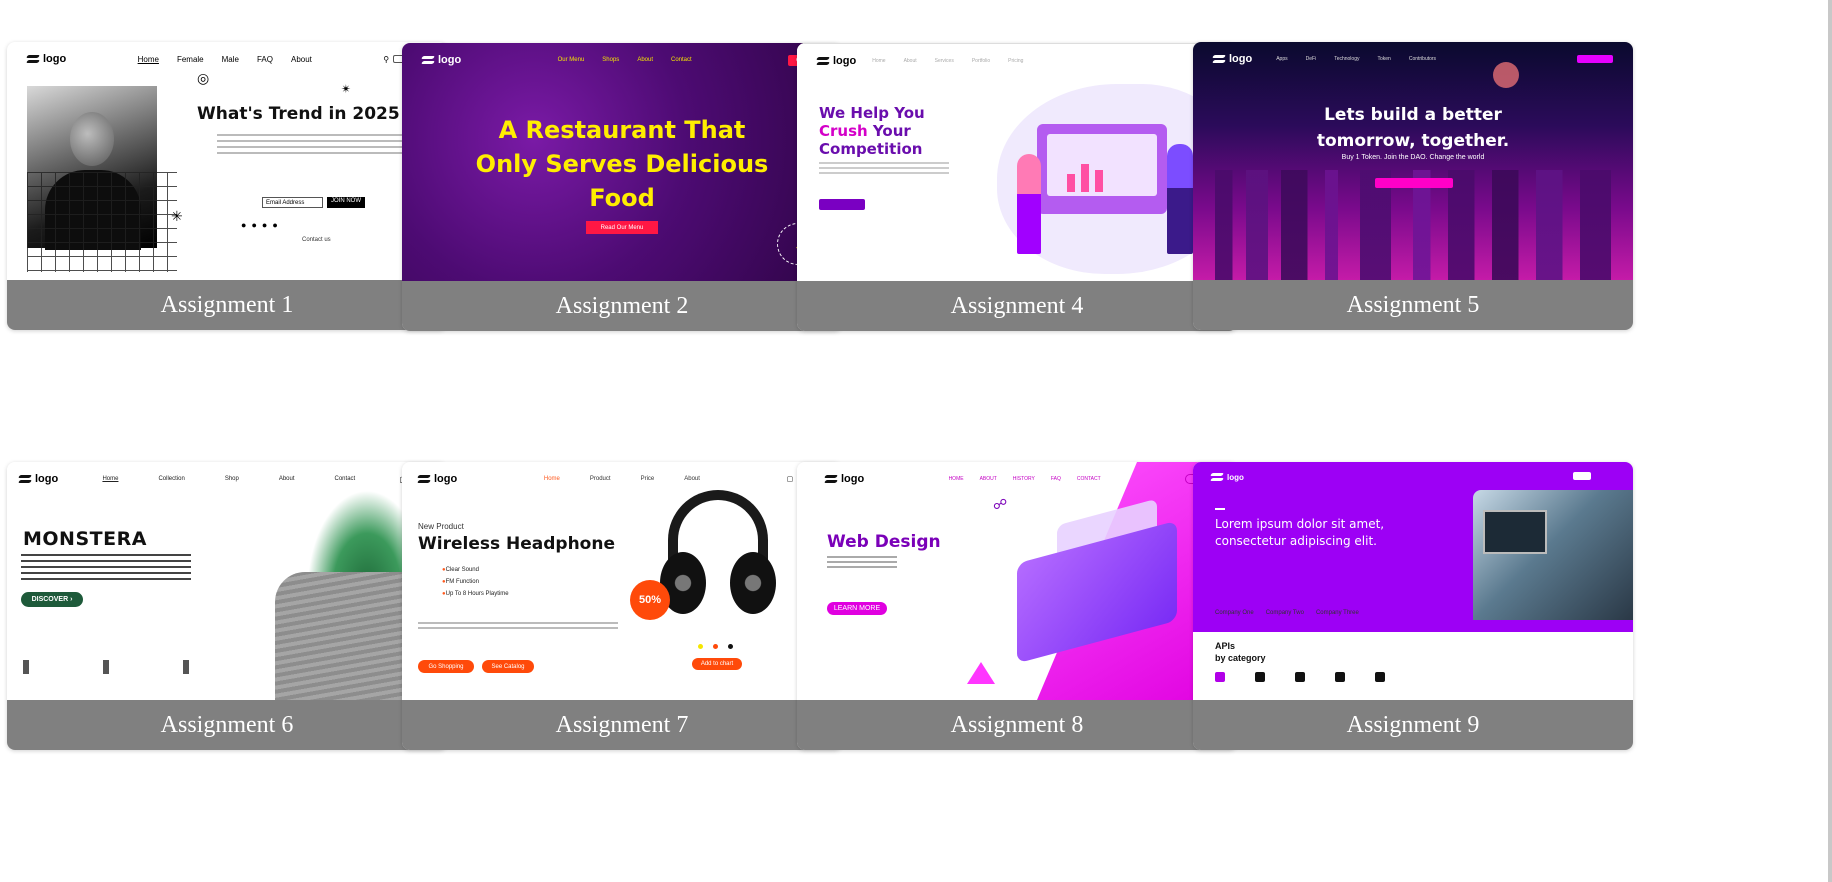 Image resolution: width=1832 pixels, height=882 pixels. Describe the element at coordinates (622, 227) in the screenshot. I see `menu-button: Read Our Menu` at that location.